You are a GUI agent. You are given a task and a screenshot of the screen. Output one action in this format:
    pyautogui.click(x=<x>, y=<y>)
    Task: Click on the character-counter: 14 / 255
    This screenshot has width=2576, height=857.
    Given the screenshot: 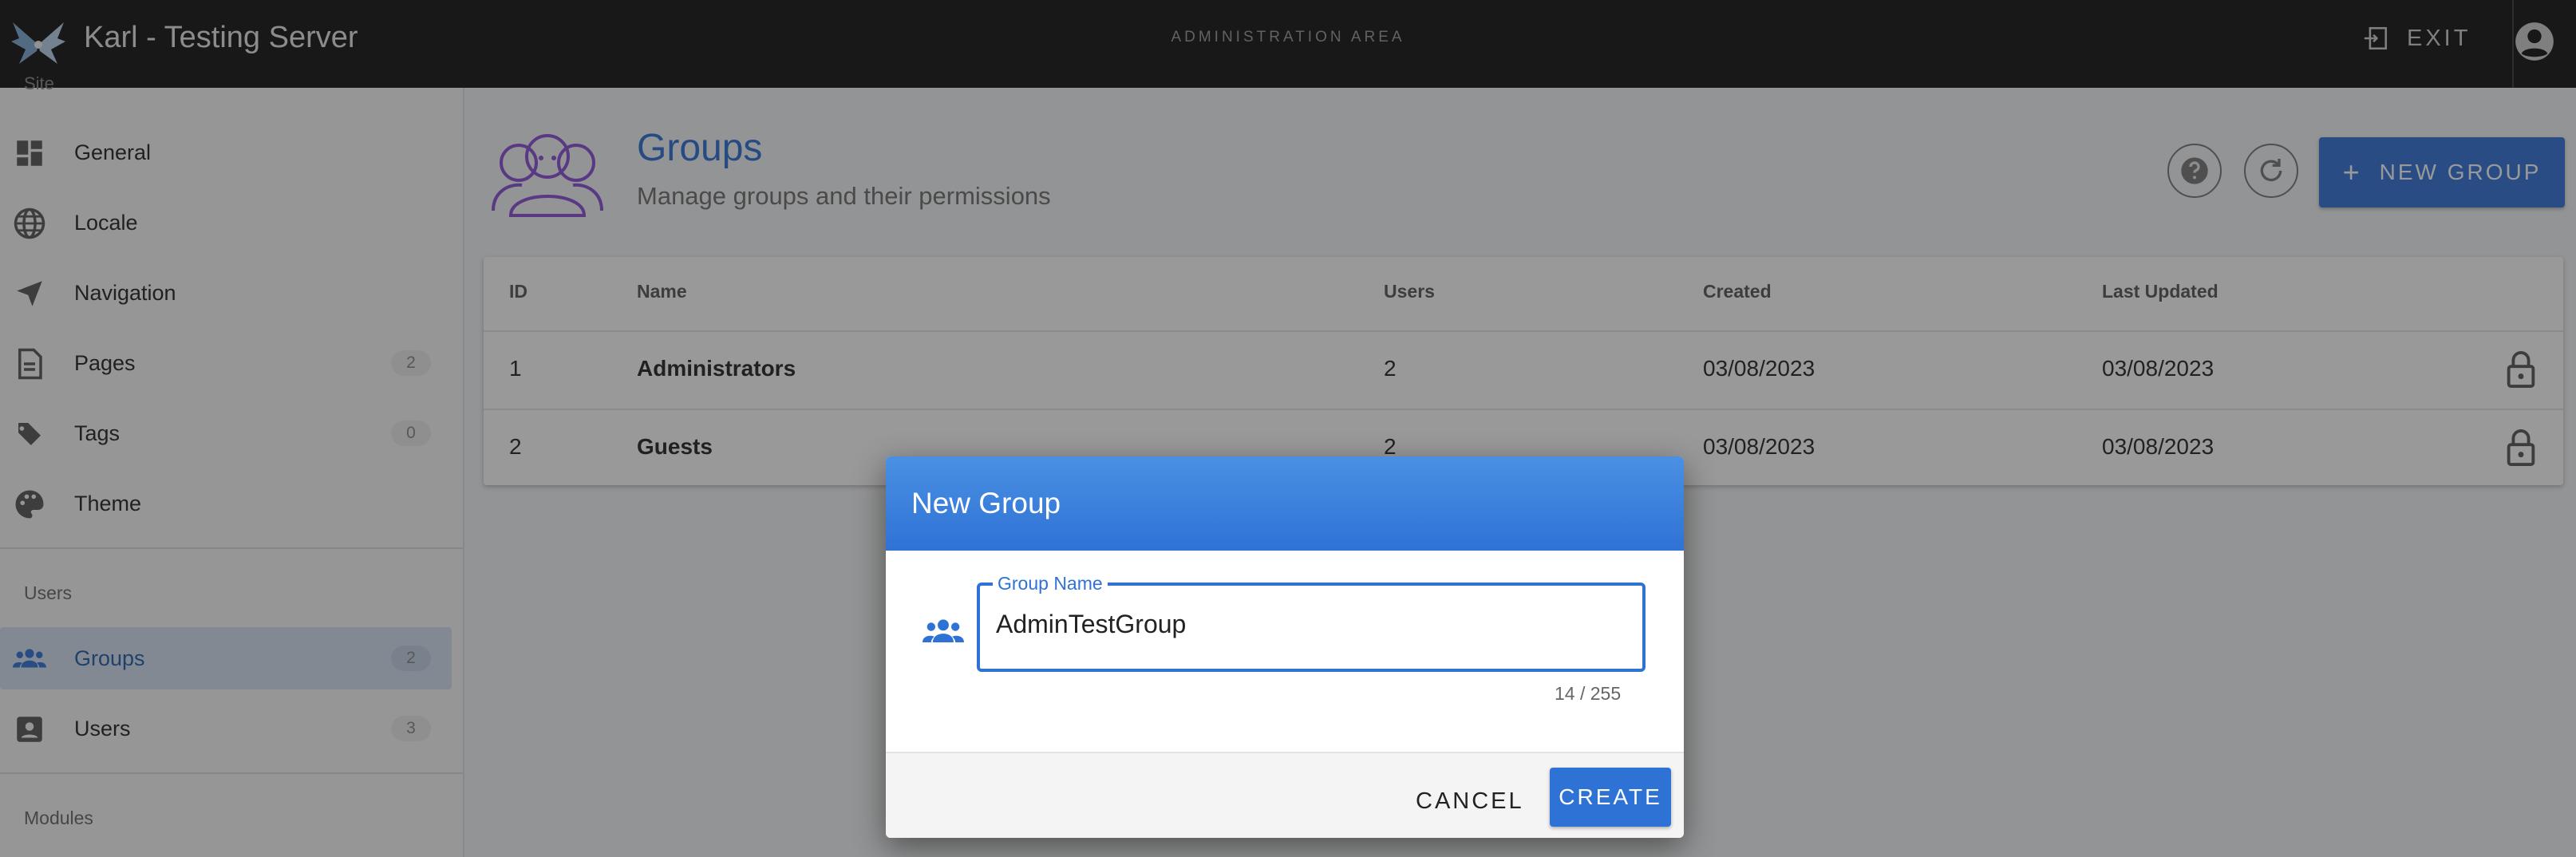 What is the action you would take?
    pyautogui.click(x=1588, y=693)
    